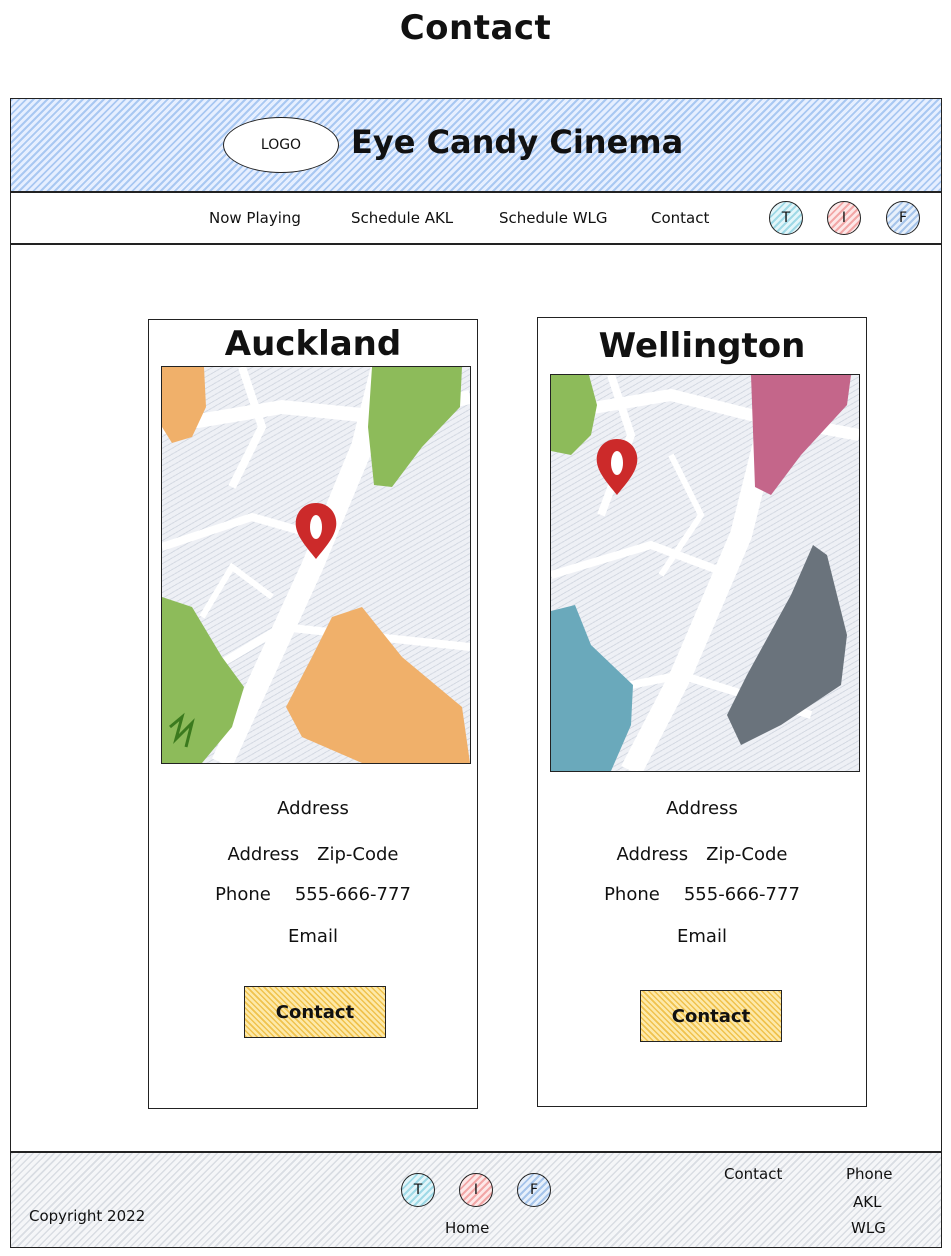 The image size is (951, 1256). Describe the element at coordinates (255, 218) in the screenshot. I see `nav-now-playing: Now Playing` at that location.